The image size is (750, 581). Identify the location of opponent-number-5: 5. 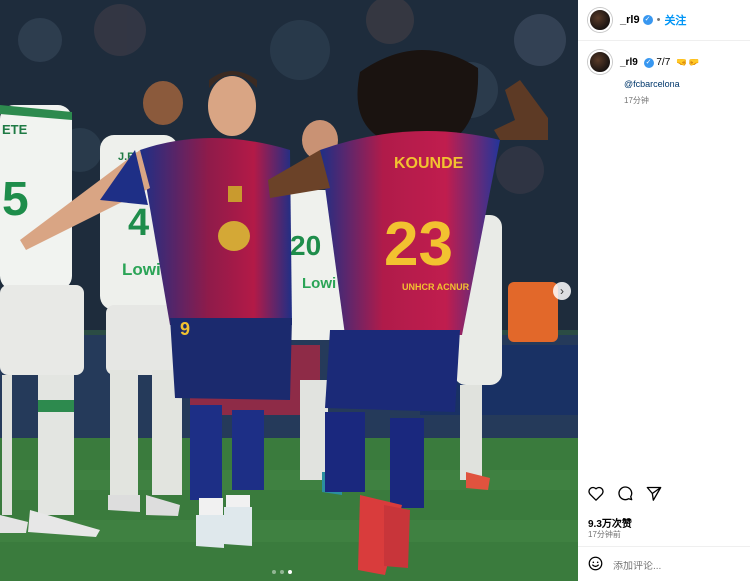
(15, 199).